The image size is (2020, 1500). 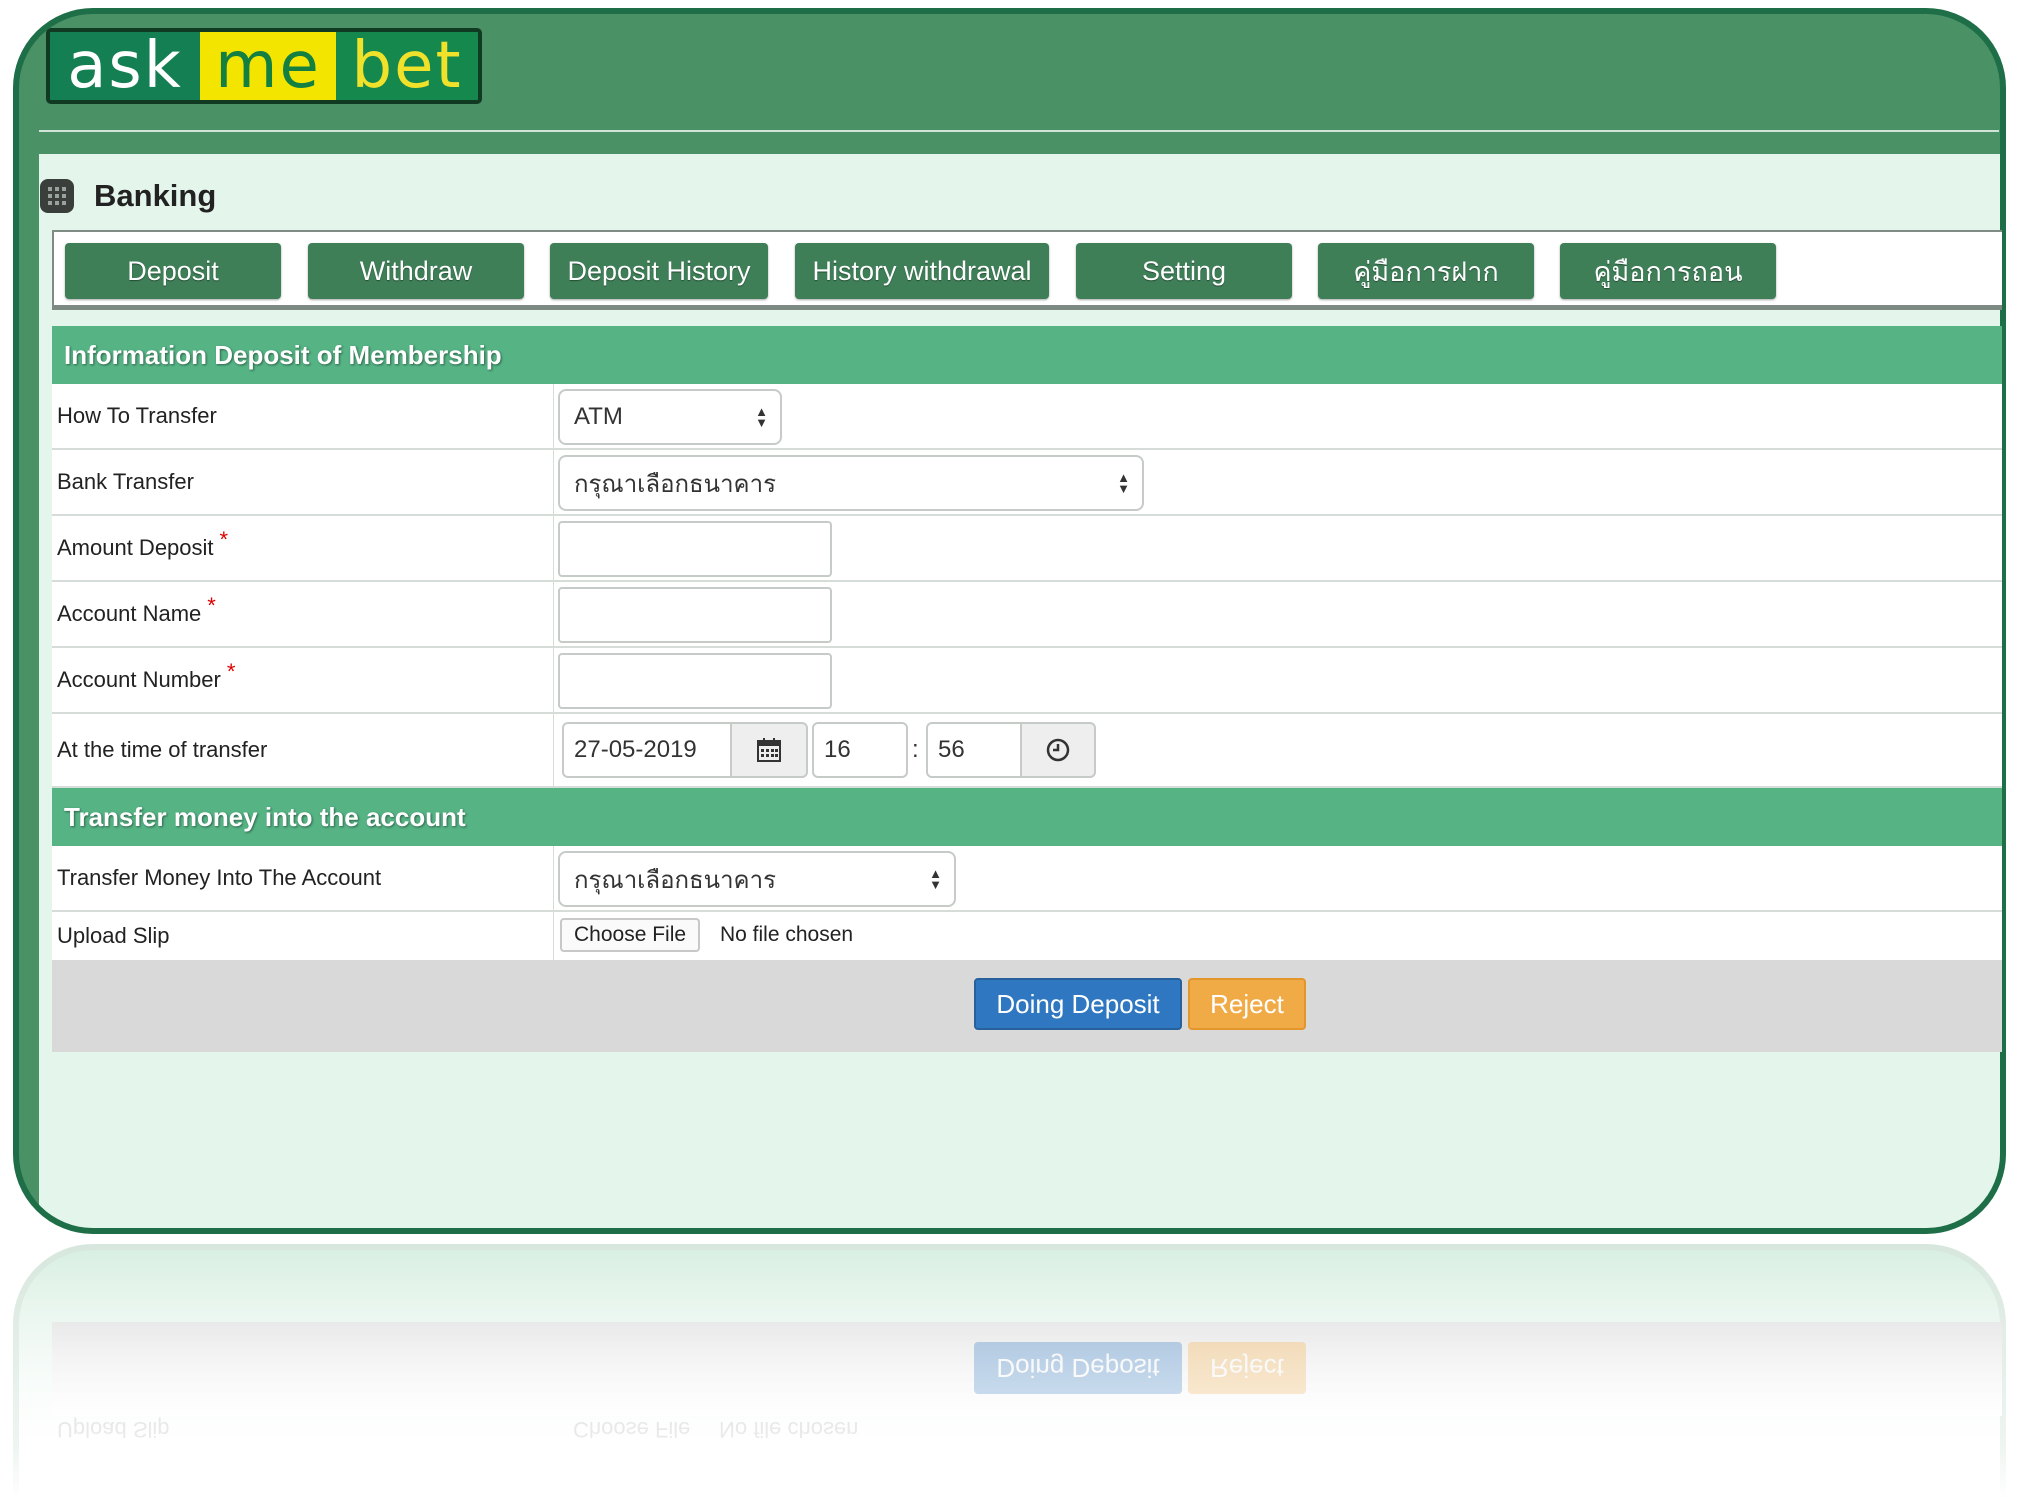 What do you see at coordinates (173, 271) in the screenshot?
I see `nav-deposit-button: Deposit` at bounding box center [173, 271].